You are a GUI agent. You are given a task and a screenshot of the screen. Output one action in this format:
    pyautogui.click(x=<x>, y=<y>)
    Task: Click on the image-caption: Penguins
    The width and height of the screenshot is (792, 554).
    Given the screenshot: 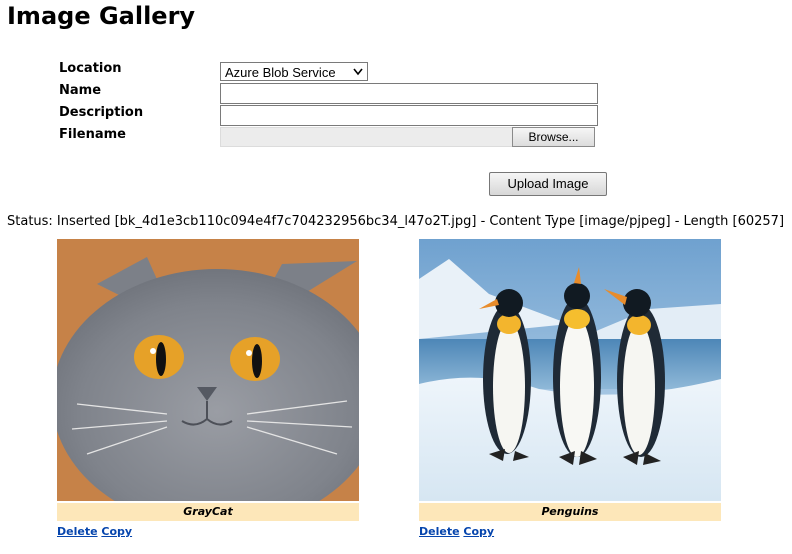 What is the action you would take?
    pyautogui.click(x=570, y=512)
    